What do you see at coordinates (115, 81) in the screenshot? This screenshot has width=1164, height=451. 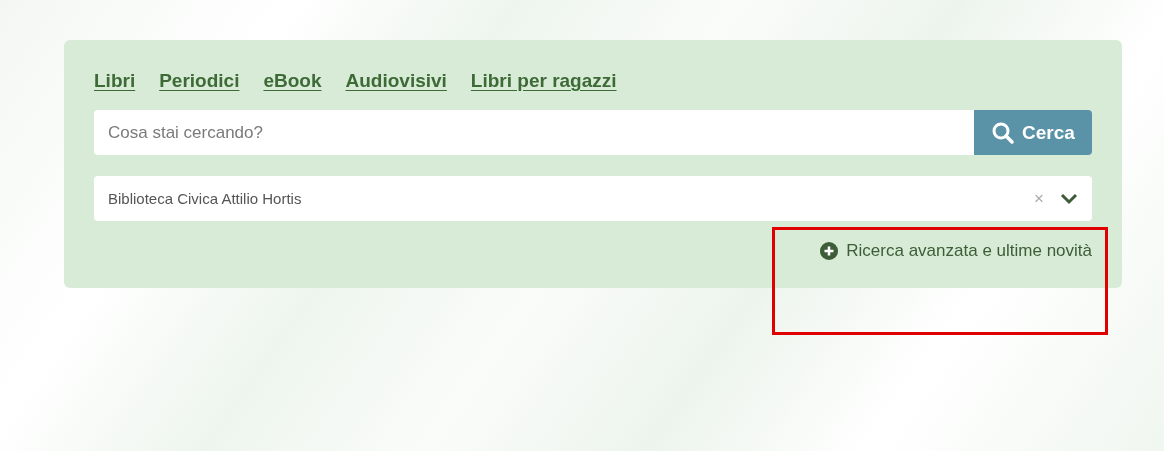 I see `category-link: Libri` at bounding box center [115, 81].